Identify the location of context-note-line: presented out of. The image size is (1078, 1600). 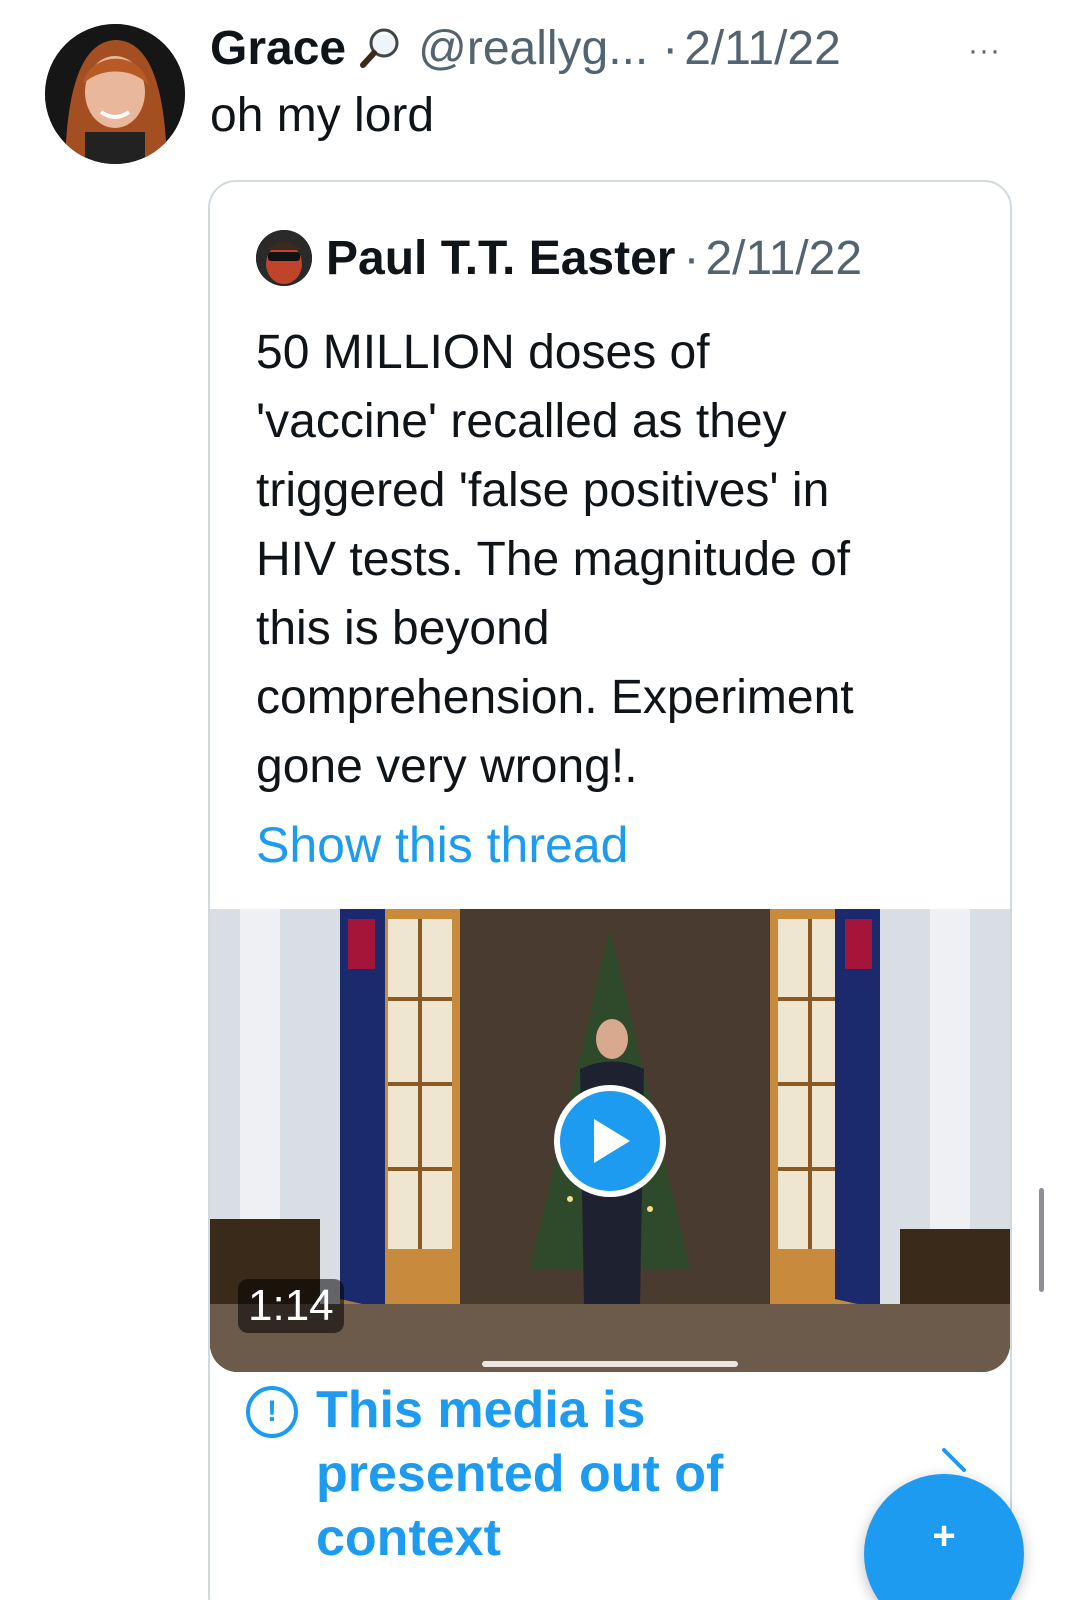
(520, 1474).